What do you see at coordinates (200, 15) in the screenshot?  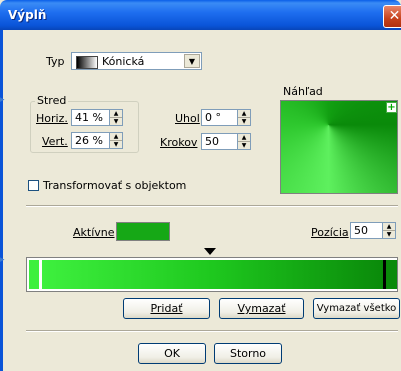 I see `title-bar: Výplň ✕` at bounding box center [200, 15].